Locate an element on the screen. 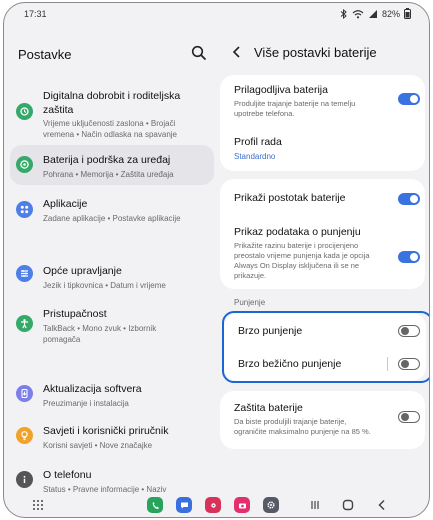 The width and height of the screenshot is (433, 520). show-battery-percent-toggle is located at coordinates (409, 199).